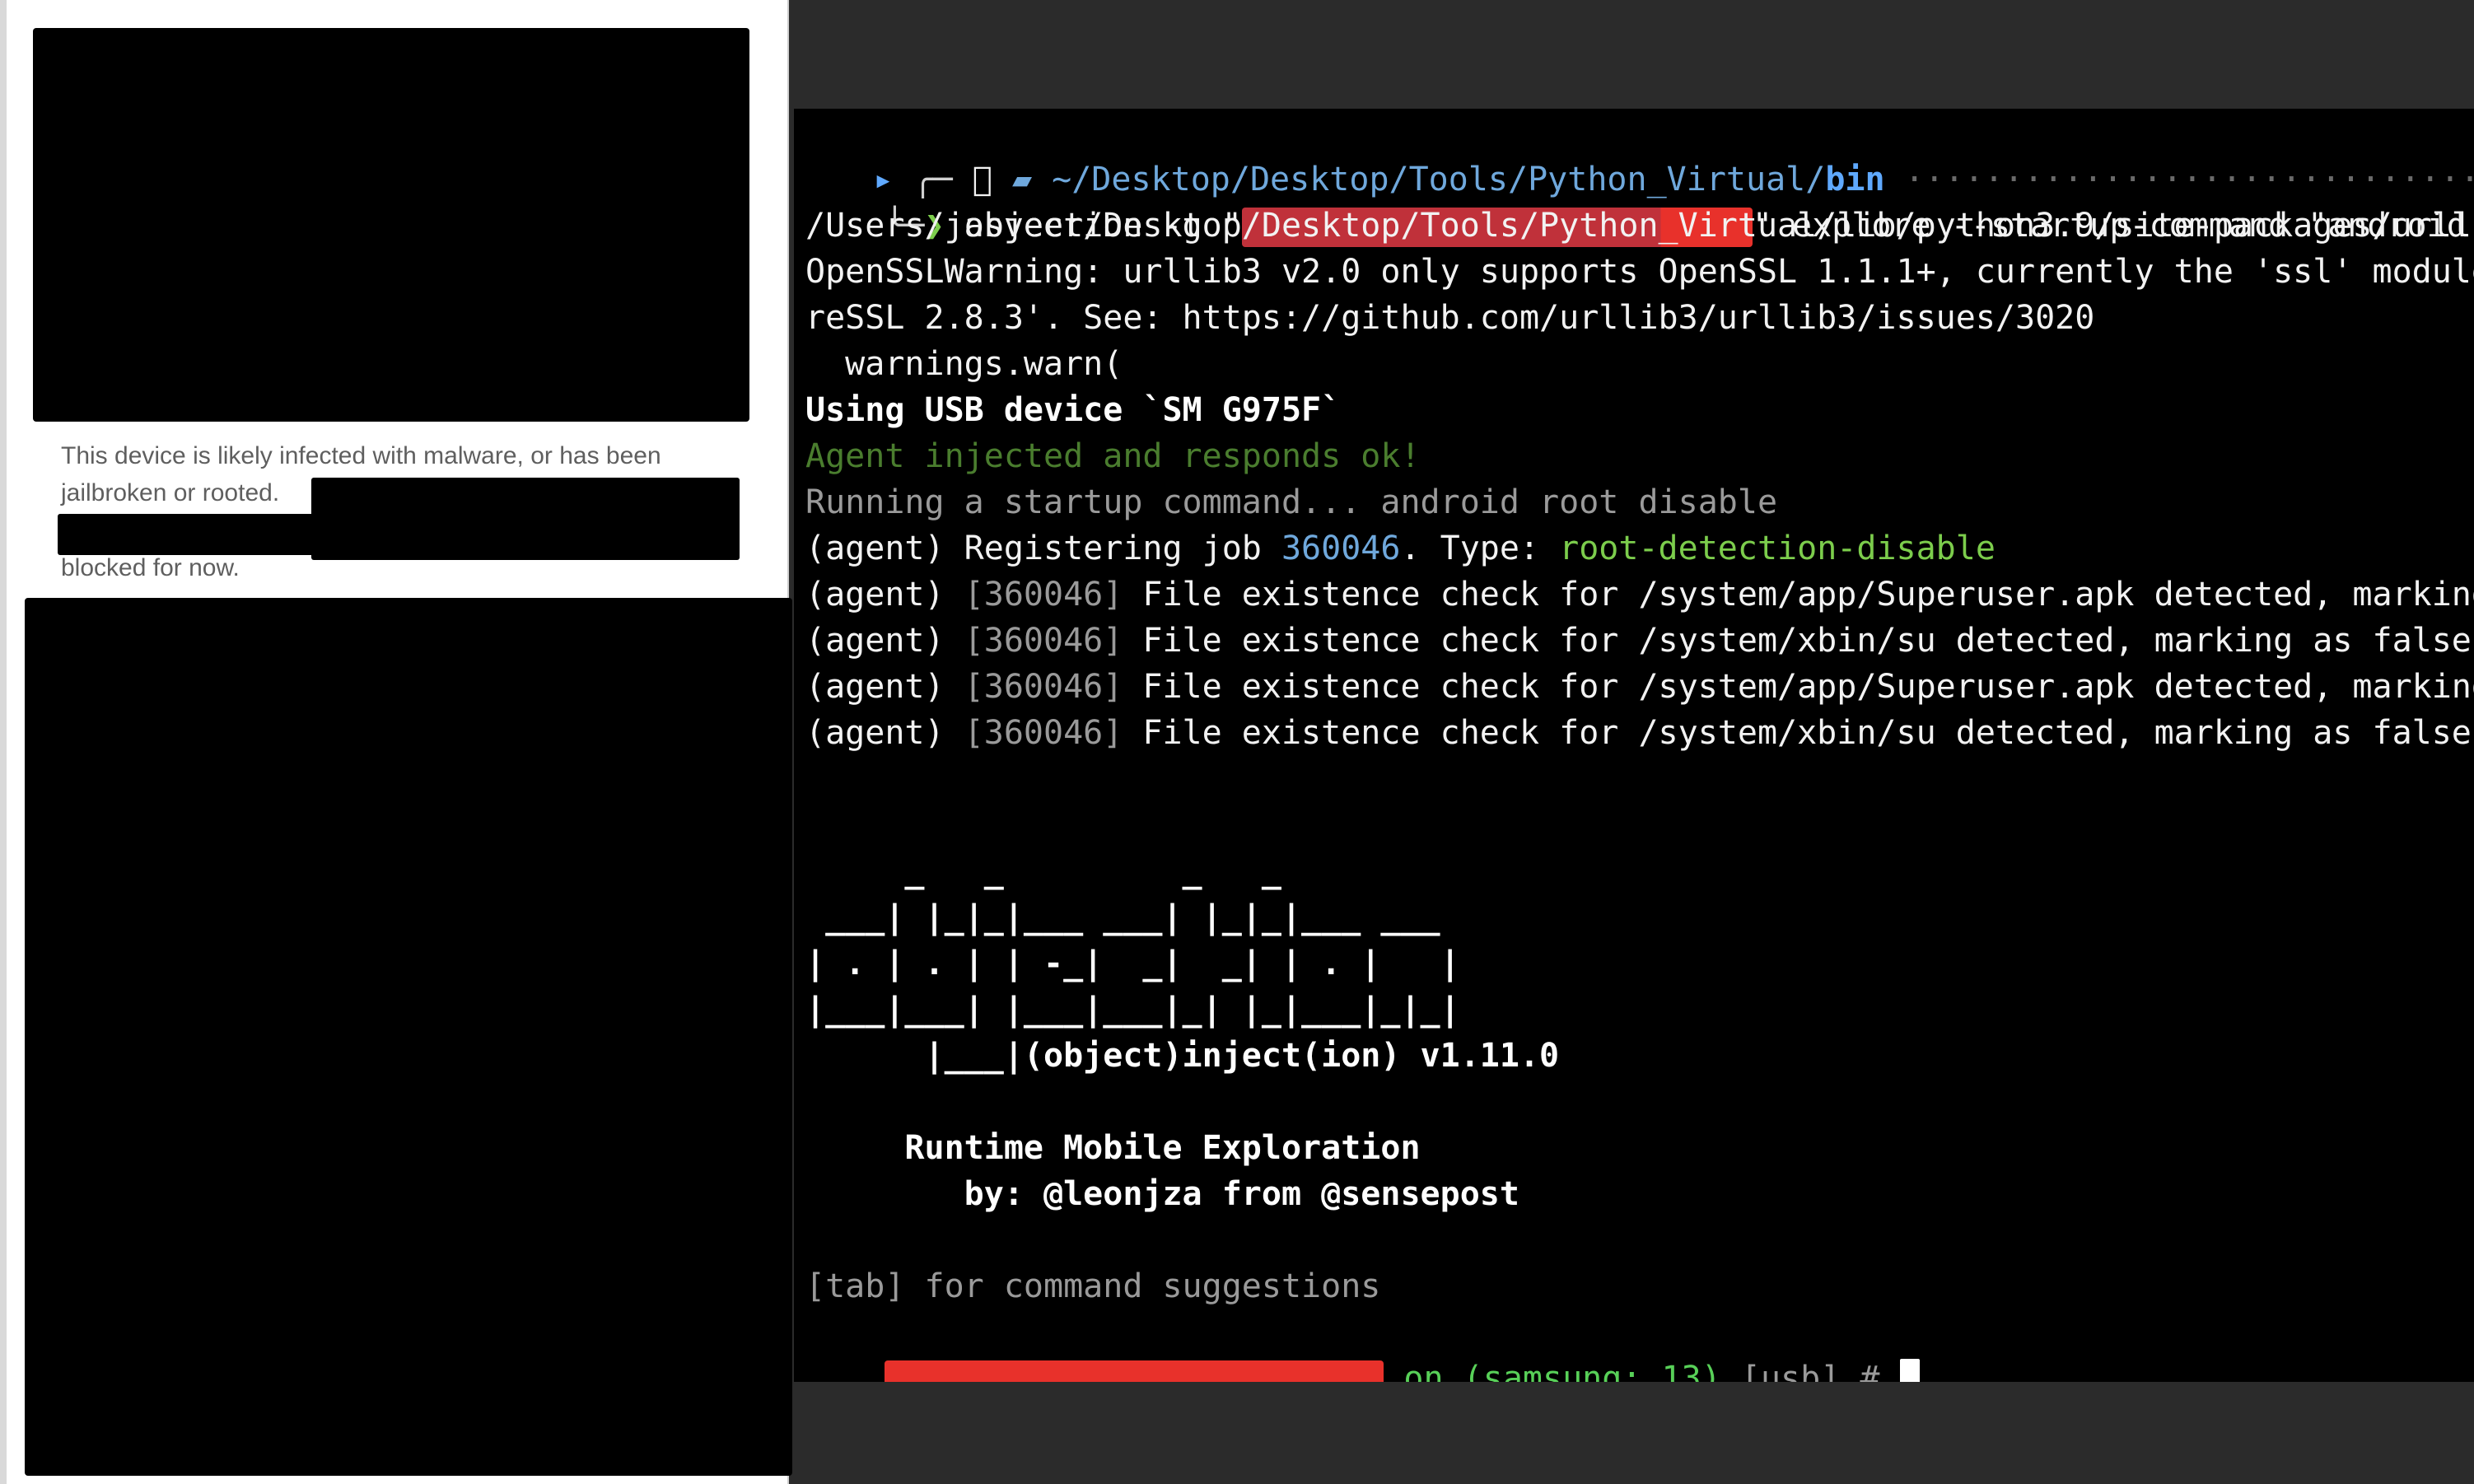  I want to click on job-type: root-detection-disable, so click(1777, 548).